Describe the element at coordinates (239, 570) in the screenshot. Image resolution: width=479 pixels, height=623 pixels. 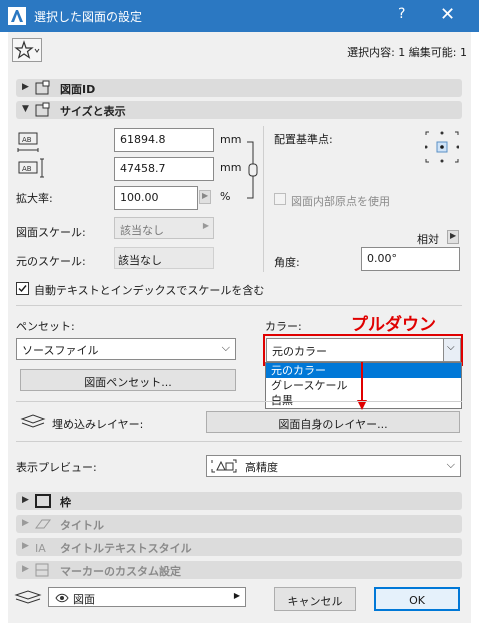
I see `section-marker-custom: ▶ マーカーのカスタム設定` at that location.